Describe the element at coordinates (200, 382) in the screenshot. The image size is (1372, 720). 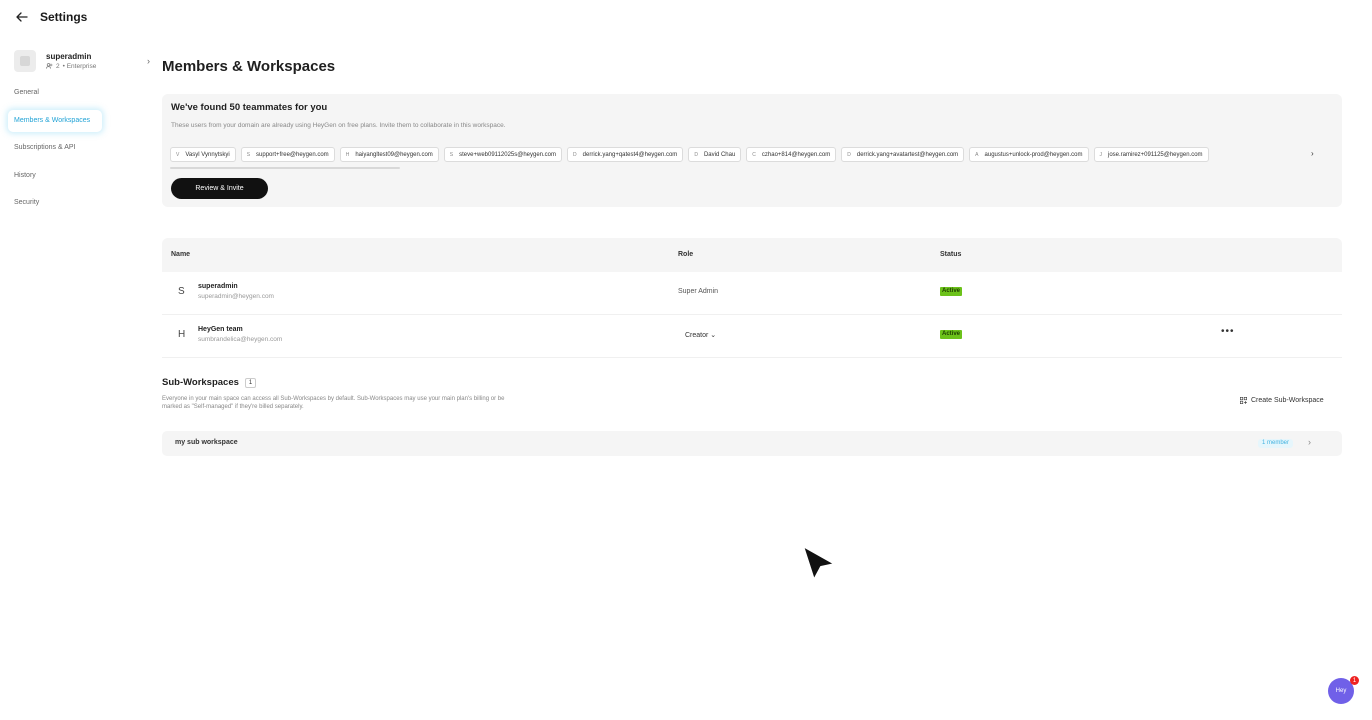
I see `sub-workspaces-title: Sub-Workspaces` at that location.